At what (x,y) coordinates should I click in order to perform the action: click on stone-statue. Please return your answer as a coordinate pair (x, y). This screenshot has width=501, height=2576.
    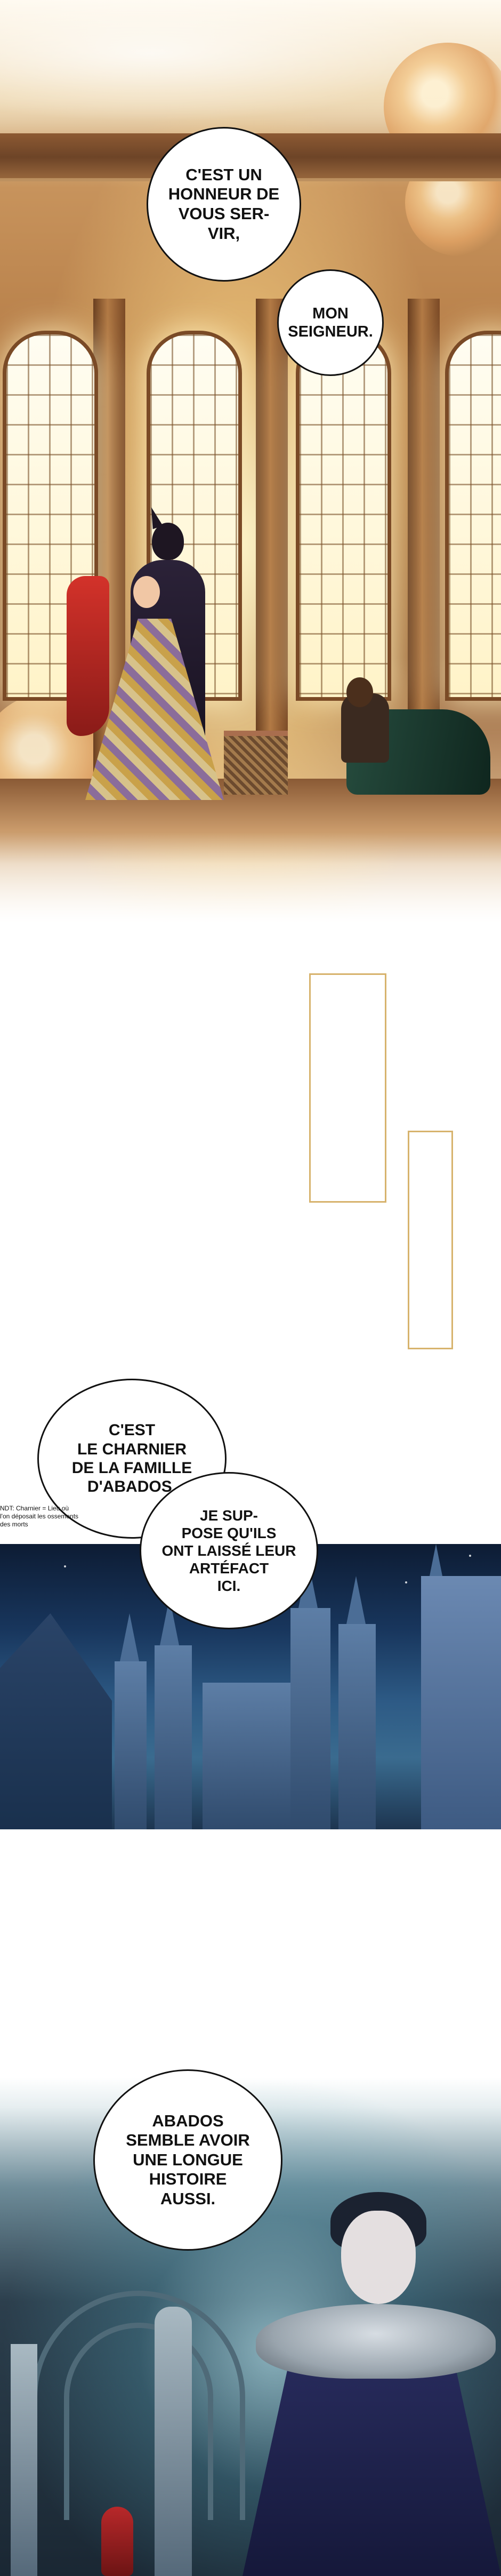
    Looking at the image, I should click on (173, 2441).